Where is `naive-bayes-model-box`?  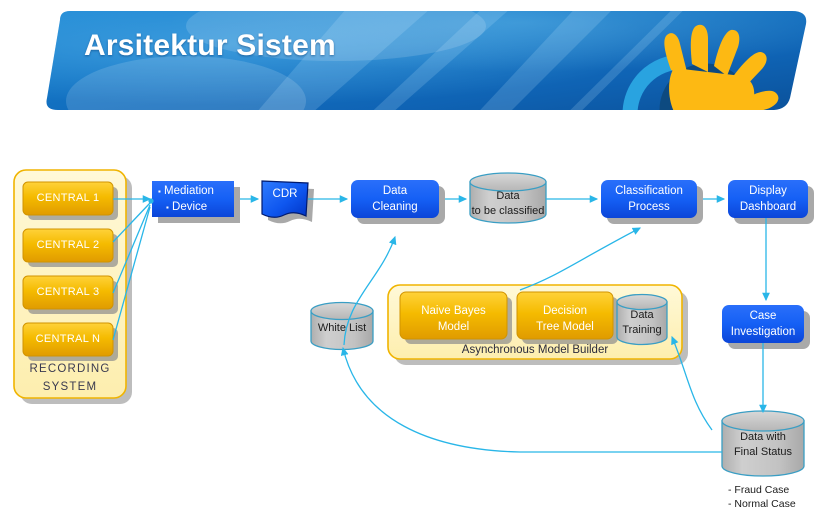 naive-bayes-model-box is located at coordinates (455, 317).